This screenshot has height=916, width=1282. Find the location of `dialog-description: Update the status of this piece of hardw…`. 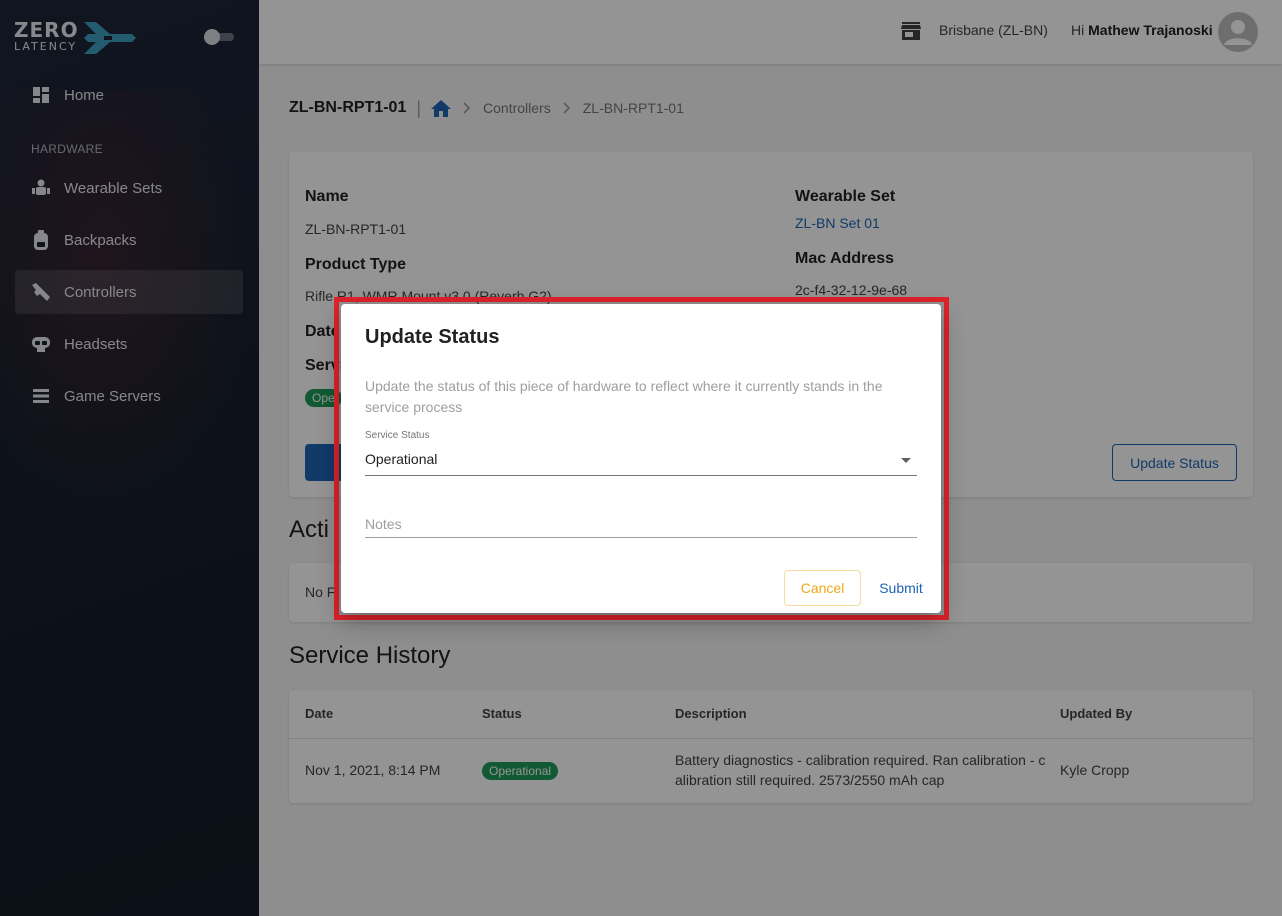

dialog-description: Update the status of this piece of hardw… is located at coordinates (624, 396).